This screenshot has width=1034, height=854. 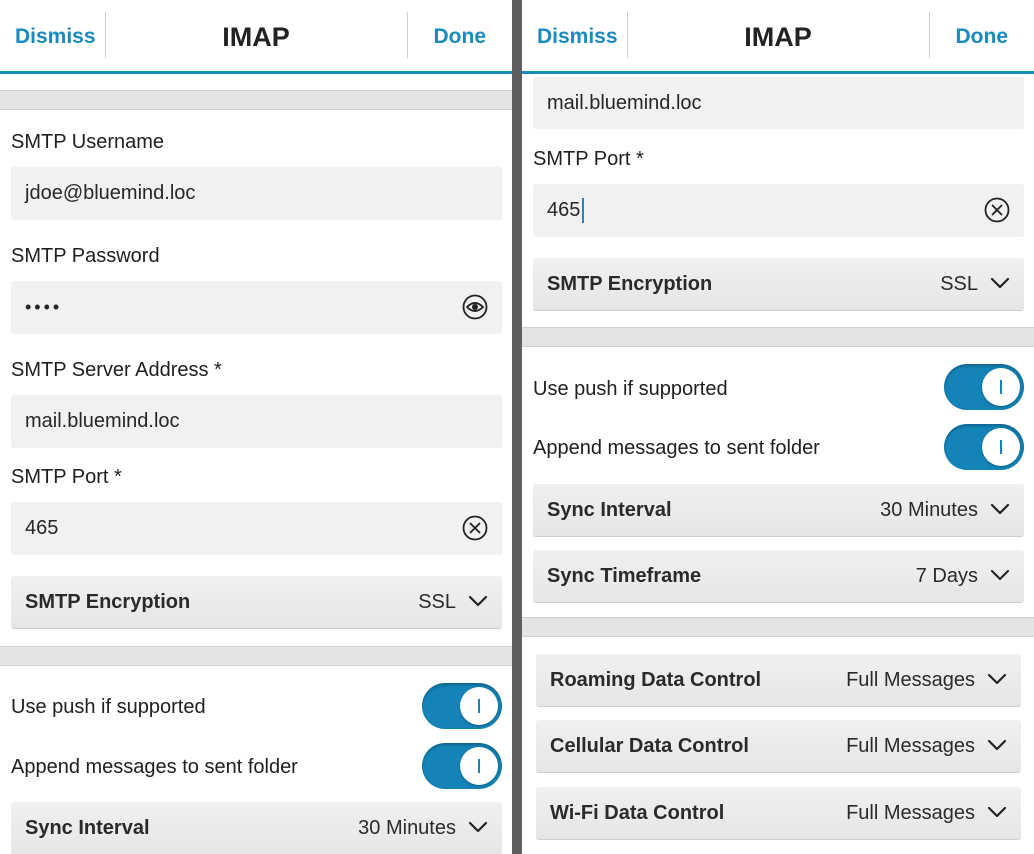 I want to click on smtp-password-value: ••••, so click(x=44, y=307).